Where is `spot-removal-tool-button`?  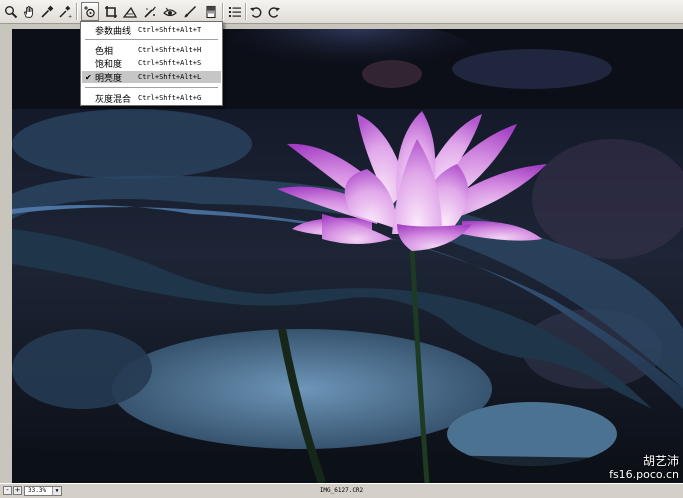 spot-removal-tool-button is located at coordinates (150, 11).